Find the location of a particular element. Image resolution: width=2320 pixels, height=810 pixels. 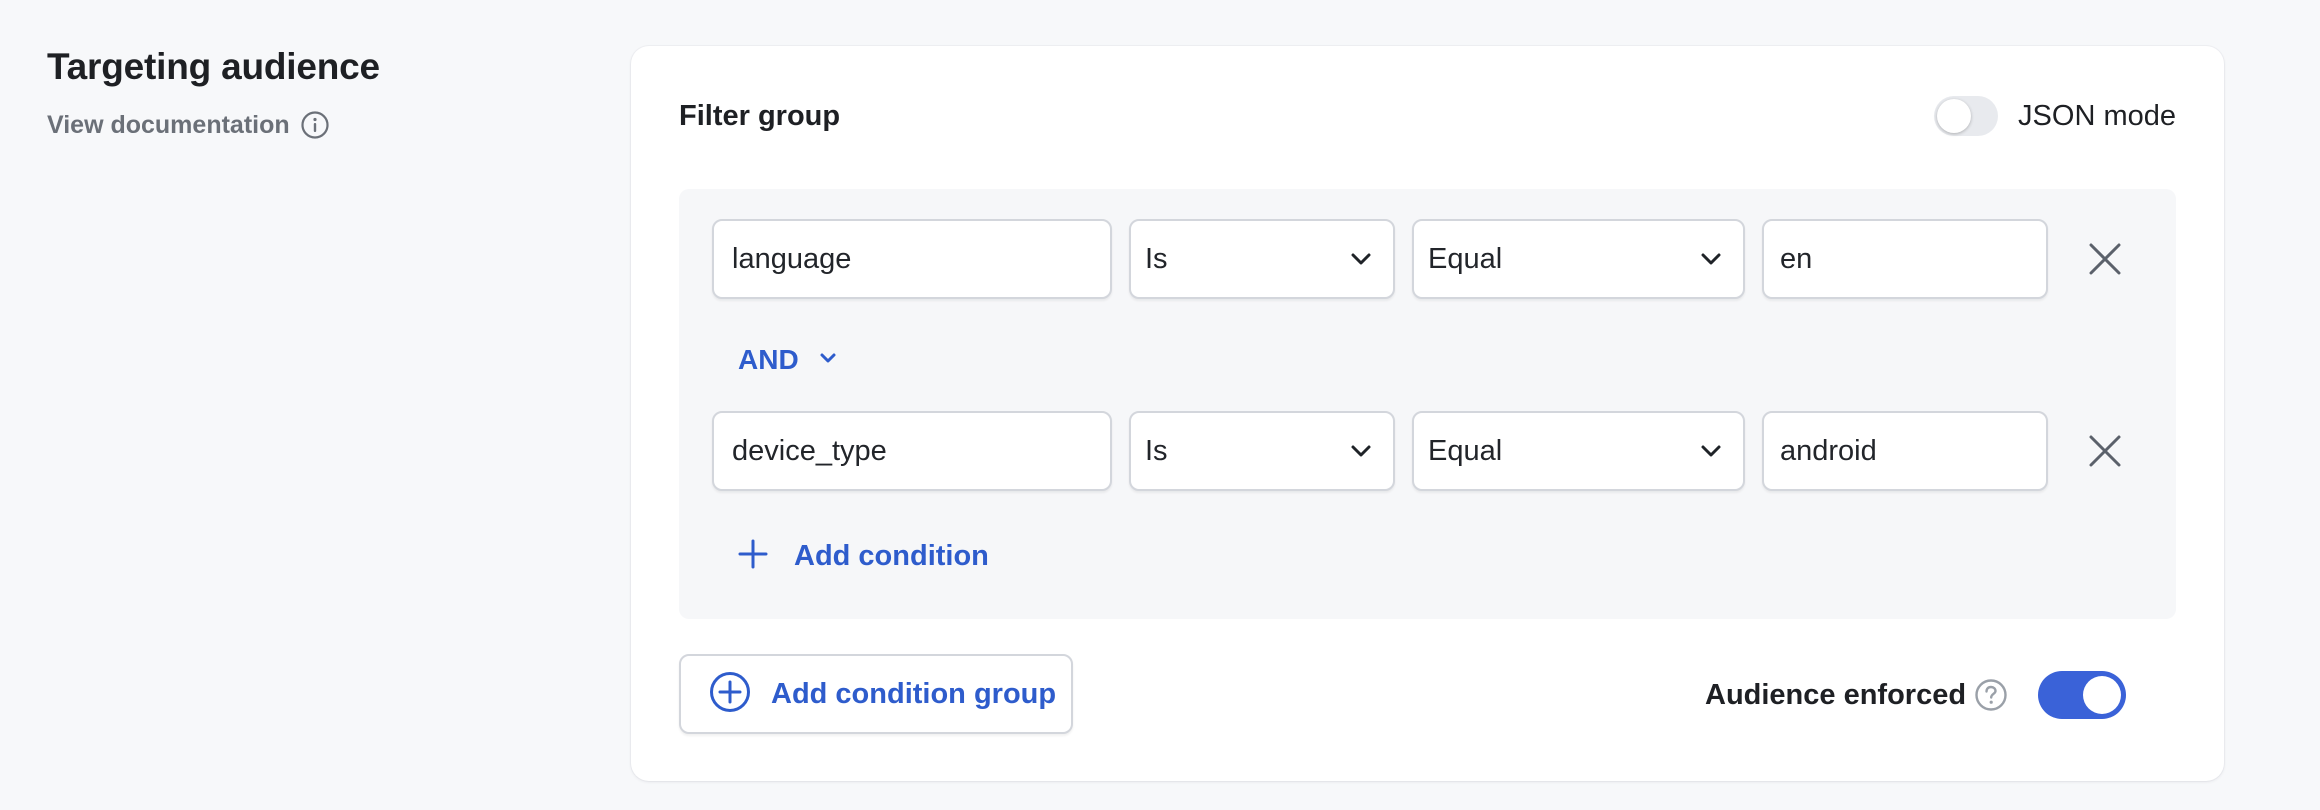

audience-enforced-toggle is located at coordinates (2082, 695).